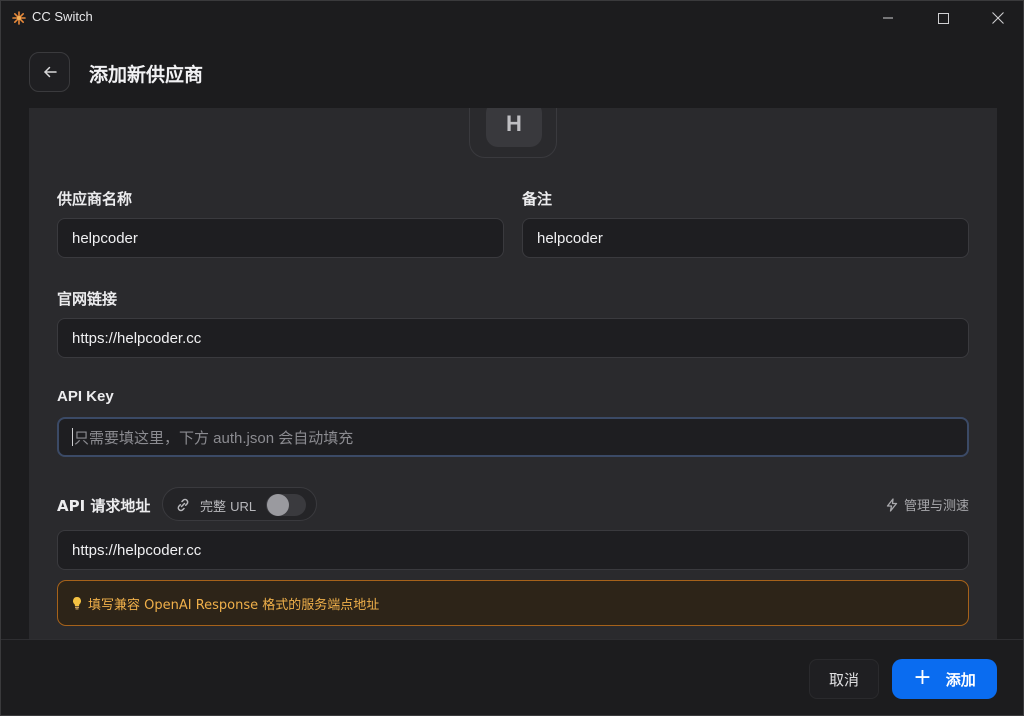  I want to click on api-key-input: 只需要填这里，下方 auth.json 会自动填充, so click(513, 437).